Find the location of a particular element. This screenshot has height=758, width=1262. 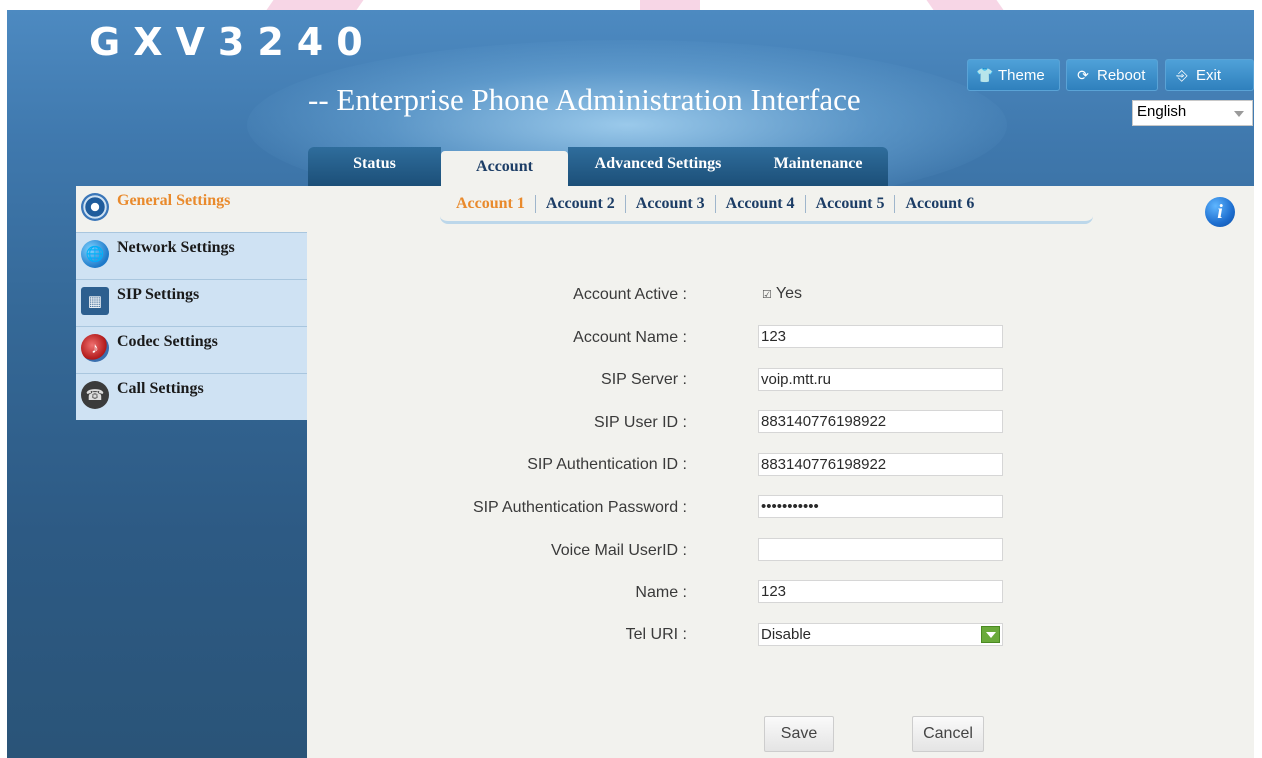

tab-account-1: Account 1 is located at coordinates (491, 203).